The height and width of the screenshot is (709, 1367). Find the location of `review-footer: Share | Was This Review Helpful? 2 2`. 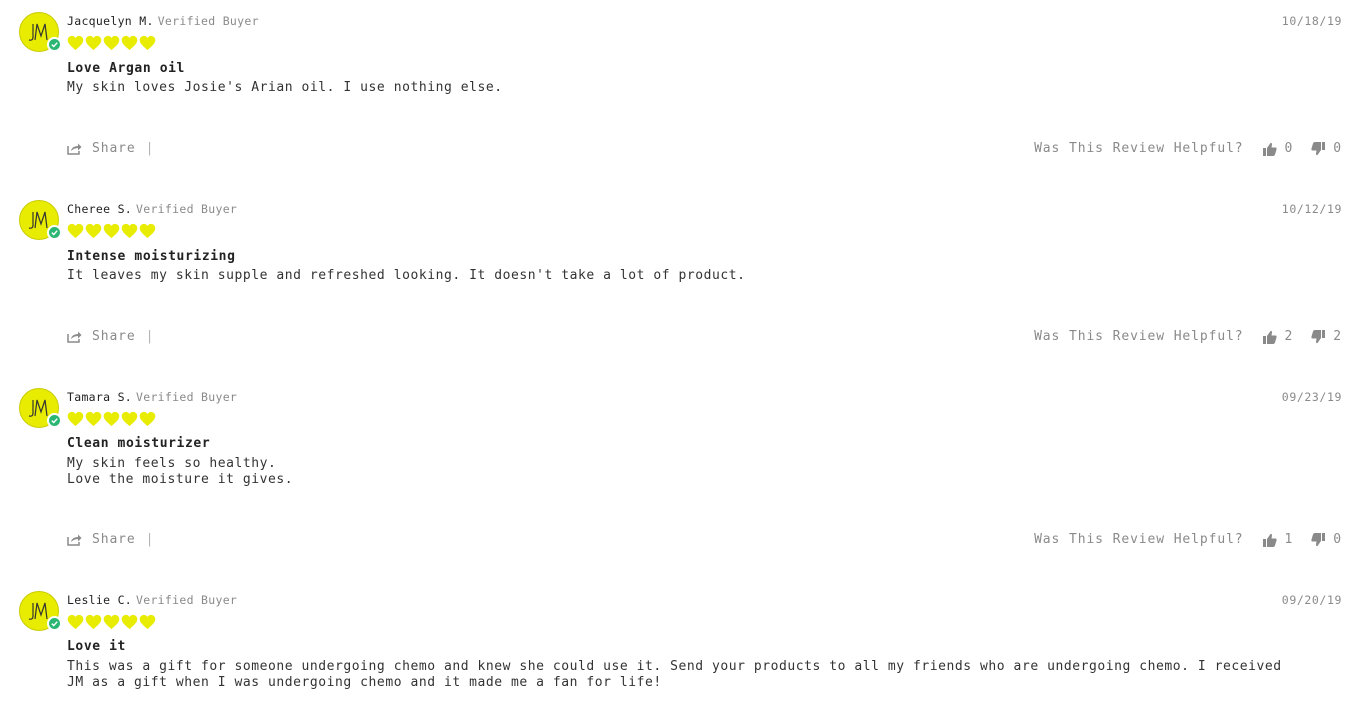

review-footer: Share | Was This Review Helpful? 2 2 is located at coordinates (704, 337).